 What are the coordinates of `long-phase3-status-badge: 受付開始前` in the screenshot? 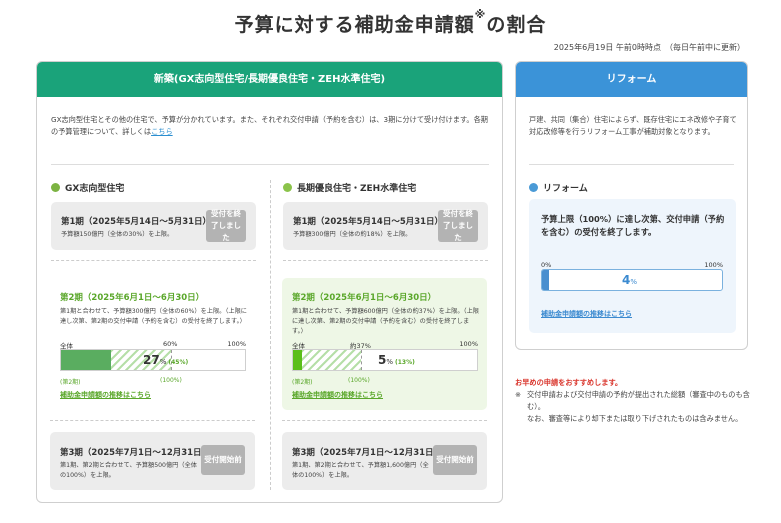 It's located at (455, 460).